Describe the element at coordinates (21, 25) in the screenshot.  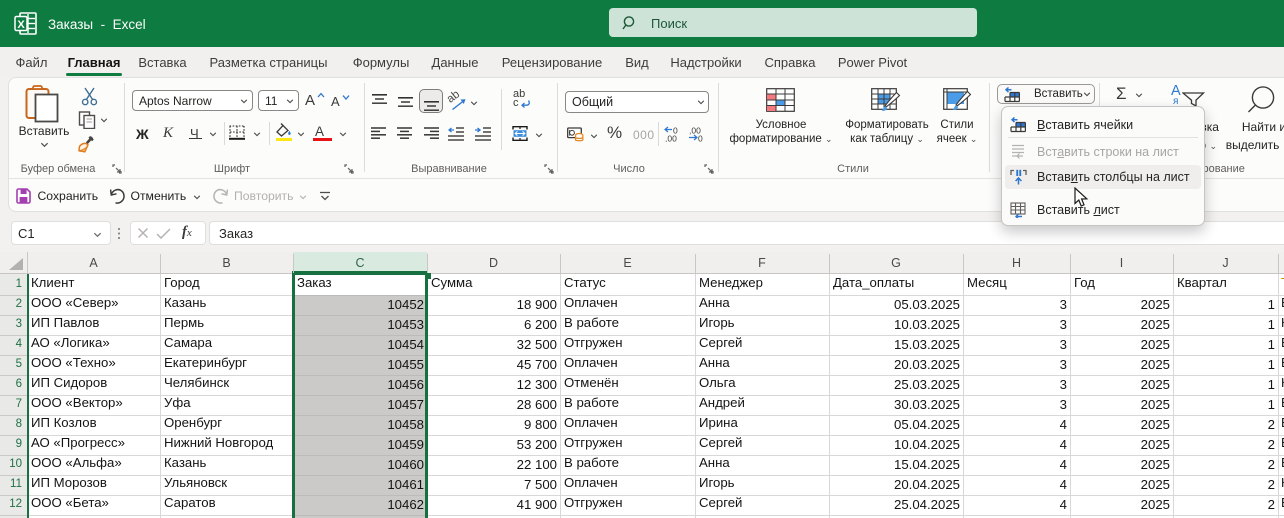
I see `svg-text: X` at that location.